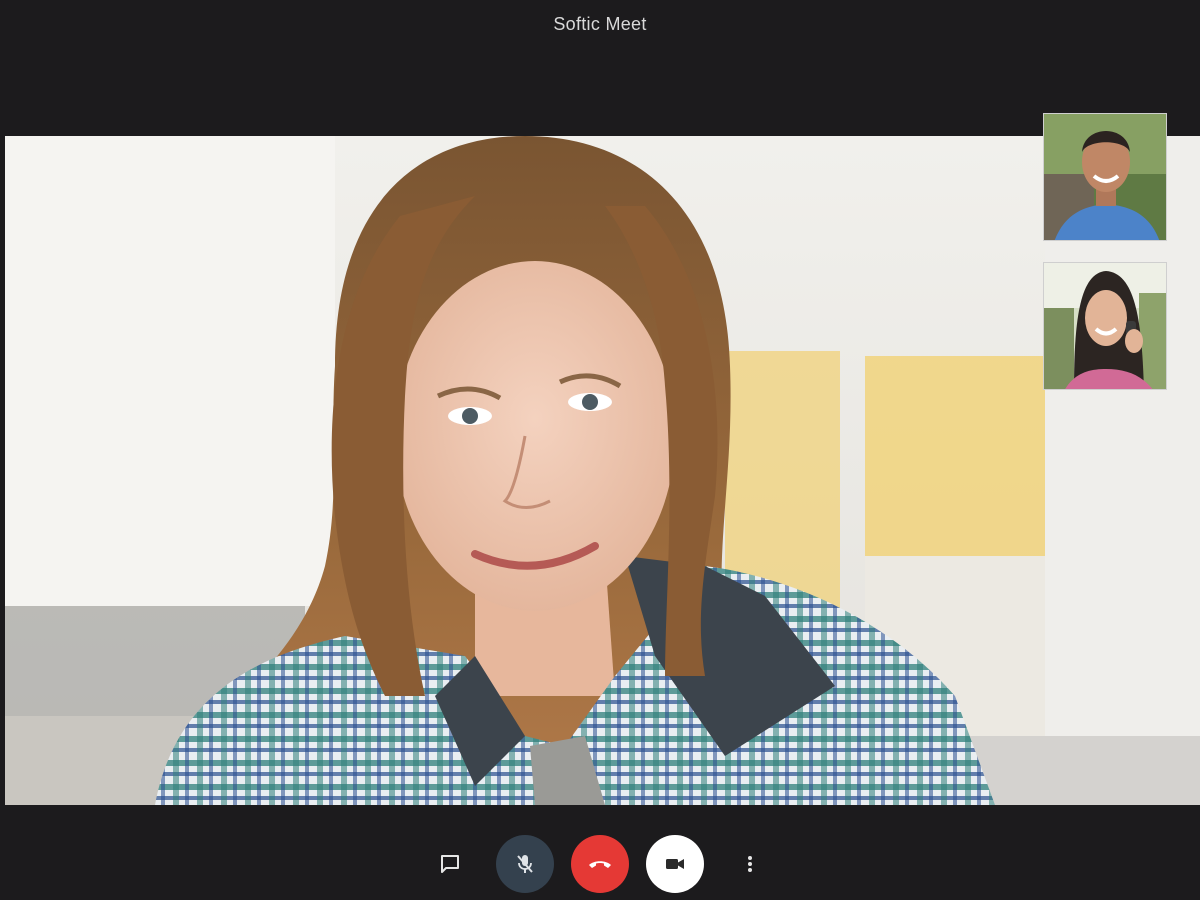 This screenshot has height=900, width=1200. I want to click on call-controls-bar, so click(600, 865).